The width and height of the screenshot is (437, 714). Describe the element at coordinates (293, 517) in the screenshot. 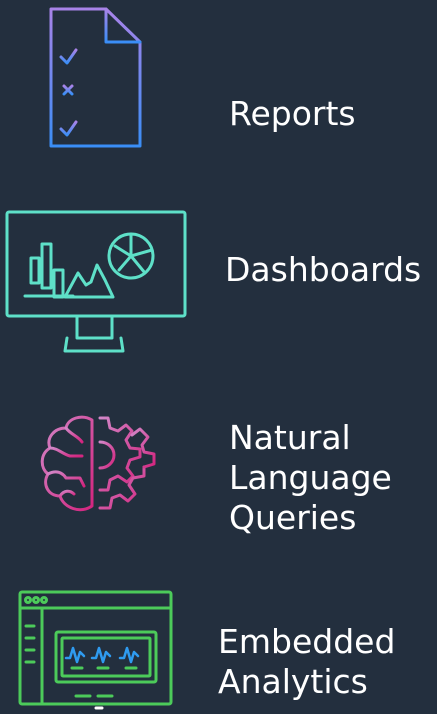

I see `nlq-label-line-3: Queries` at that location.